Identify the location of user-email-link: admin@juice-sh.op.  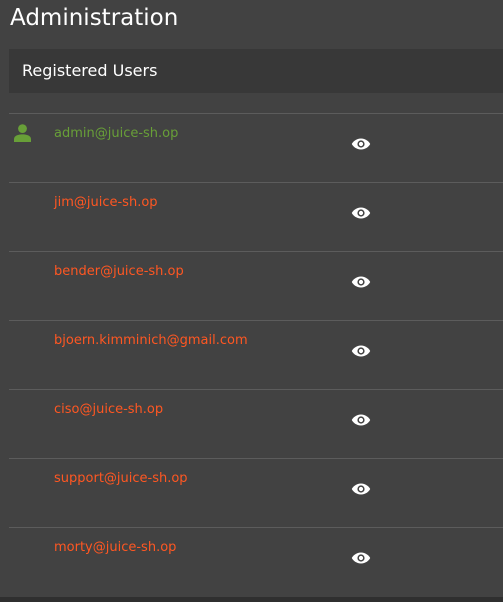
(156, 134).